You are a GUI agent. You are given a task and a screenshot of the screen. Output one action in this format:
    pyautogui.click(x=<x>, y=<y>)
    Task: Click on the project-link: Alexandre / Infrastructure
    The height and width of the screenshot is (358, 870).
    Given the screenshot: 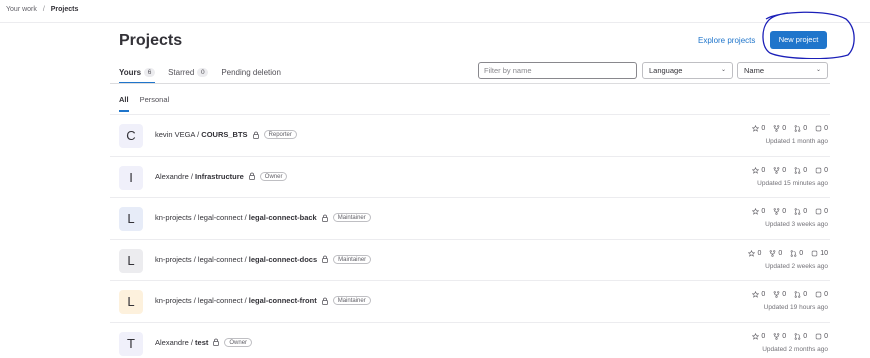 What is the action you would take?
    pyautogui.click(x=199, y=176)
    